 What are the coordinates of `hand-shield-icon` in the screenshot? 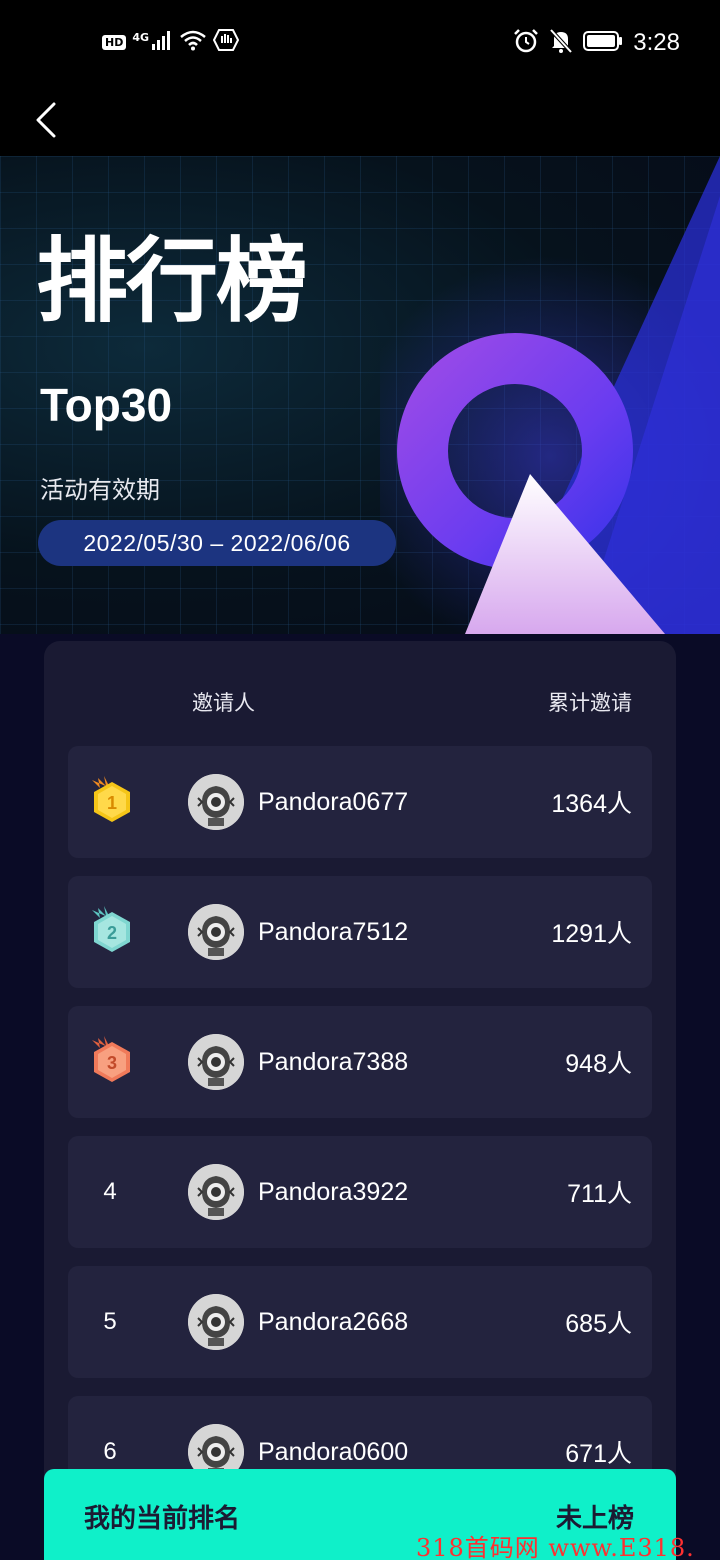 It's located at (226, 42).